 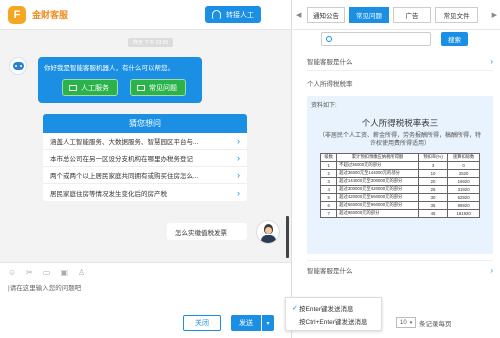 I want to click on scissors-icon: ✂, so click(x=29, y=272).